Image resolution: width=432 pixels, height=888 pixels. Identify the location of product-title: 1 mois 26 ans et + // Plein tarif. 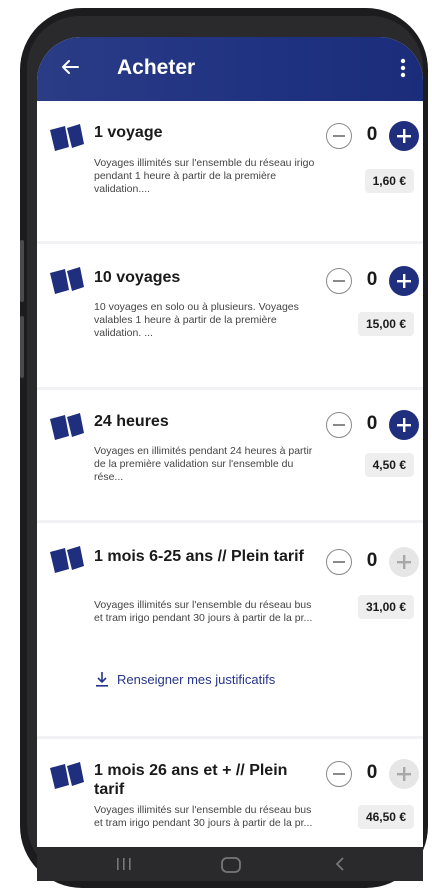
(191, 780).